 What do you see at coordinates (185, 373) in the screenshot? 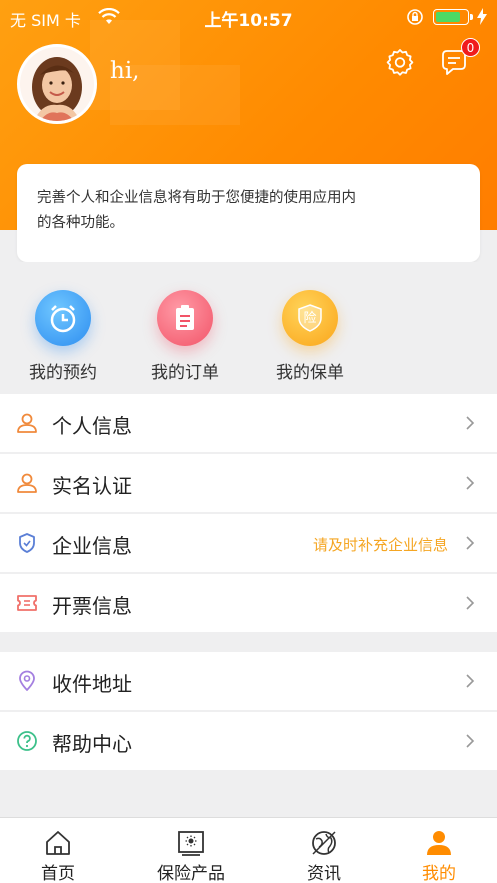
I see `shortcut-label: 我的订单` at bounding box center [185, 373].